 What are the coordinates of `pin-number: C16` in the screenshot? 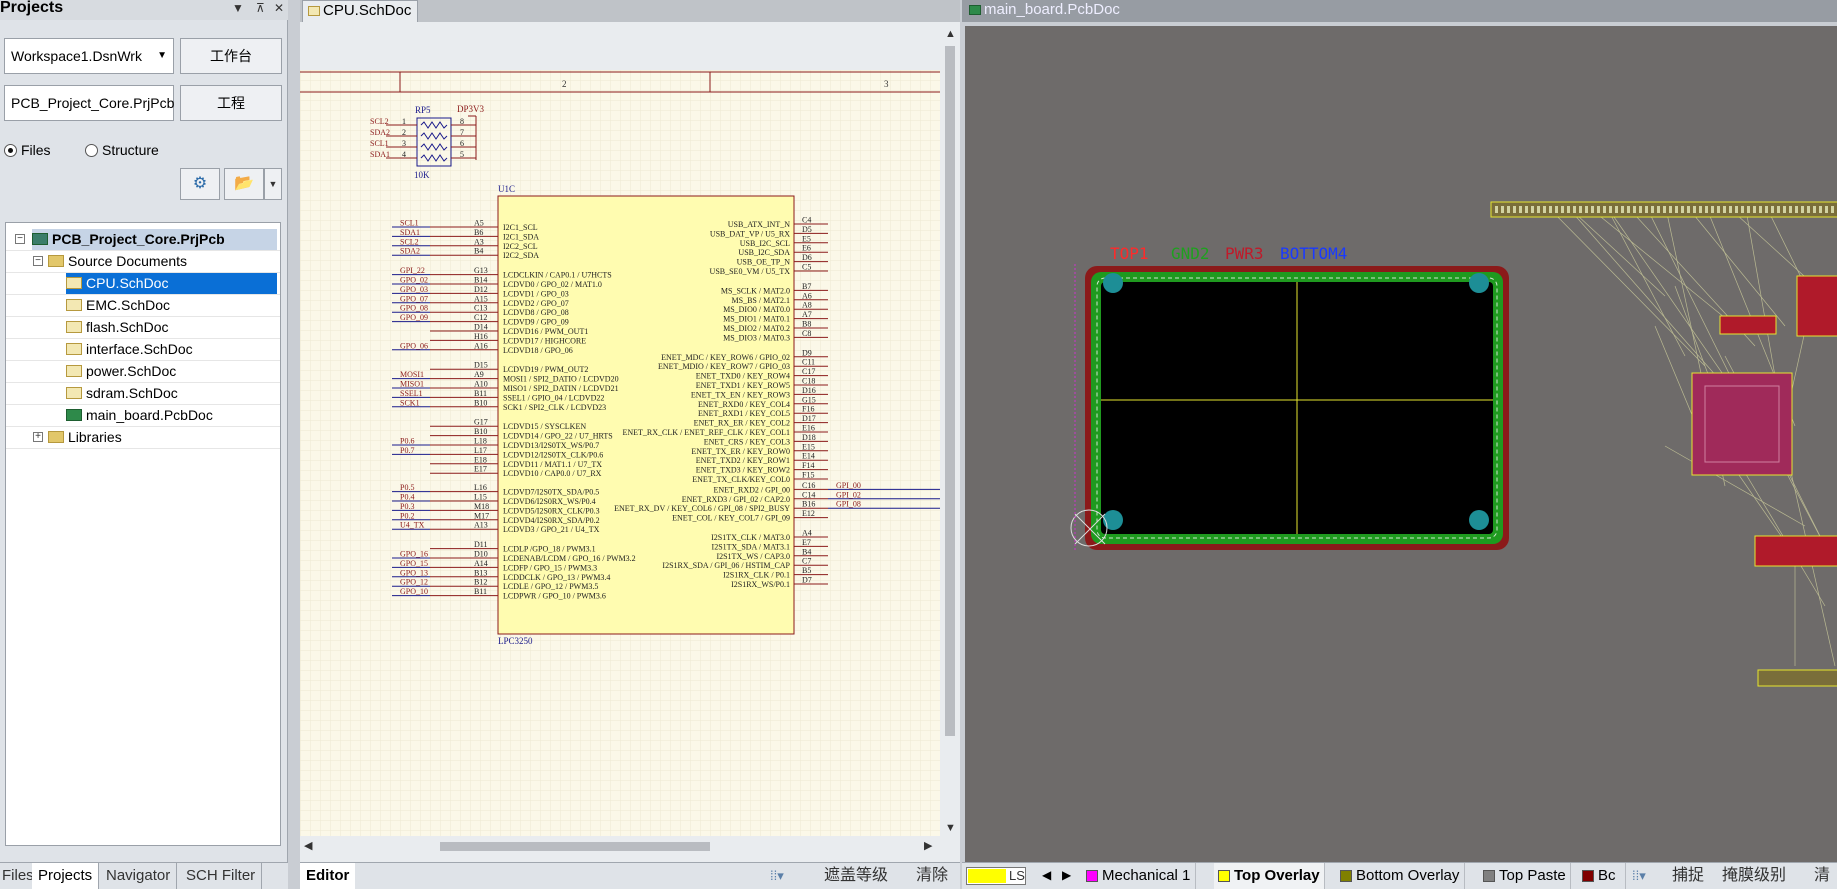 It's located at (808, 485).